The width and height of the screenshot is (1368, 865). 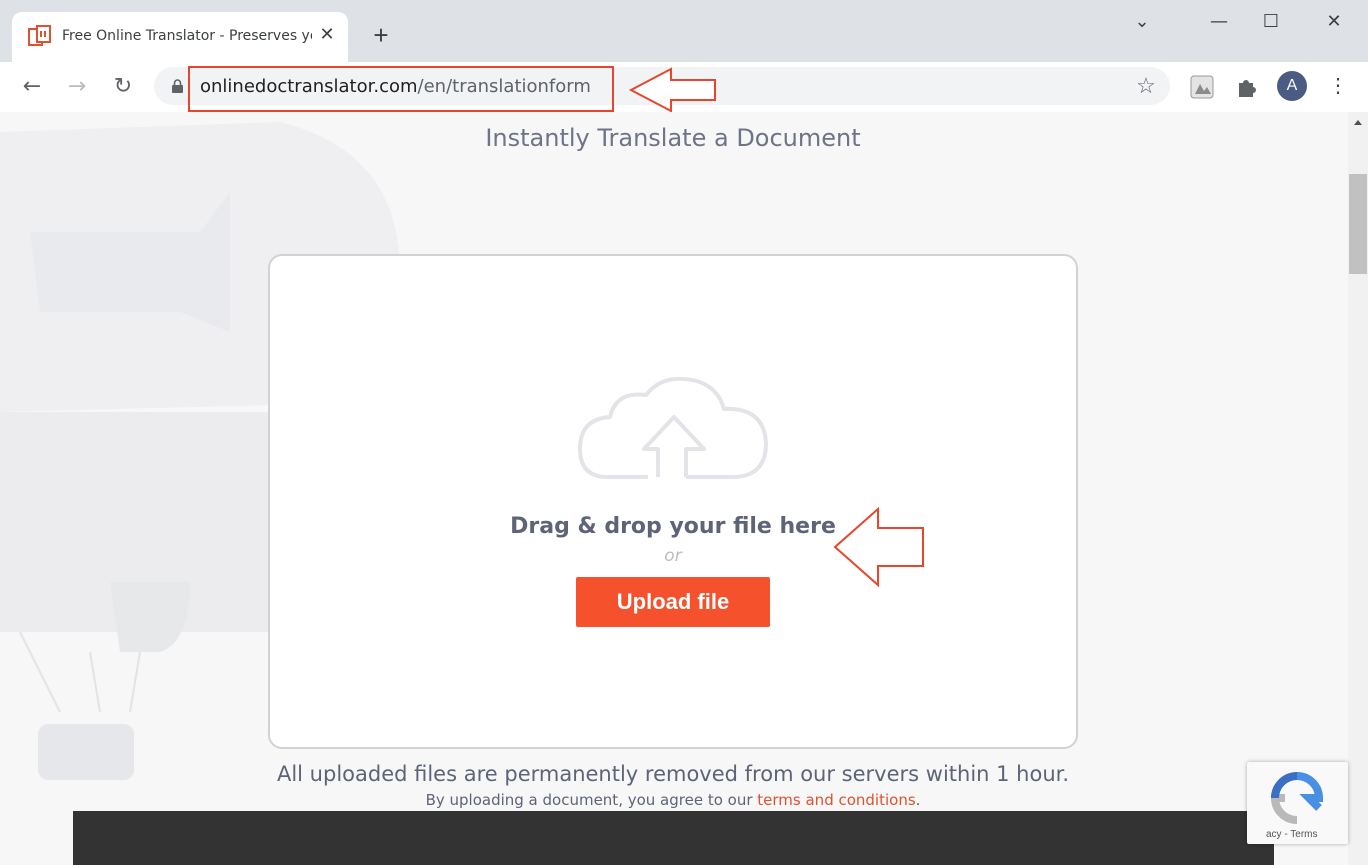 I want to click on back-button: ←, so click(x=32, y=87).